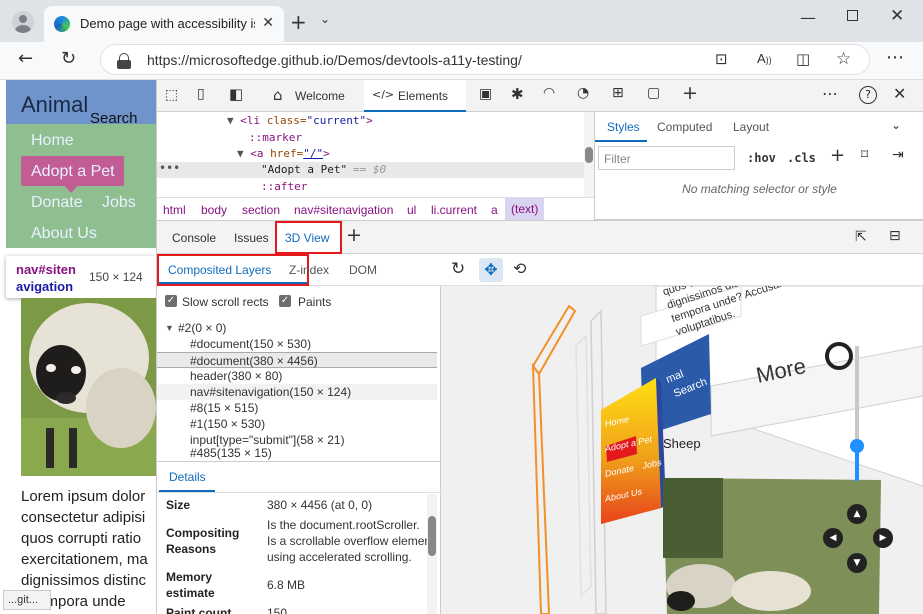 The width and height of the screenshot is (923, 614). I want to click on network-wifi-icon: ◠, so click(549, 93).